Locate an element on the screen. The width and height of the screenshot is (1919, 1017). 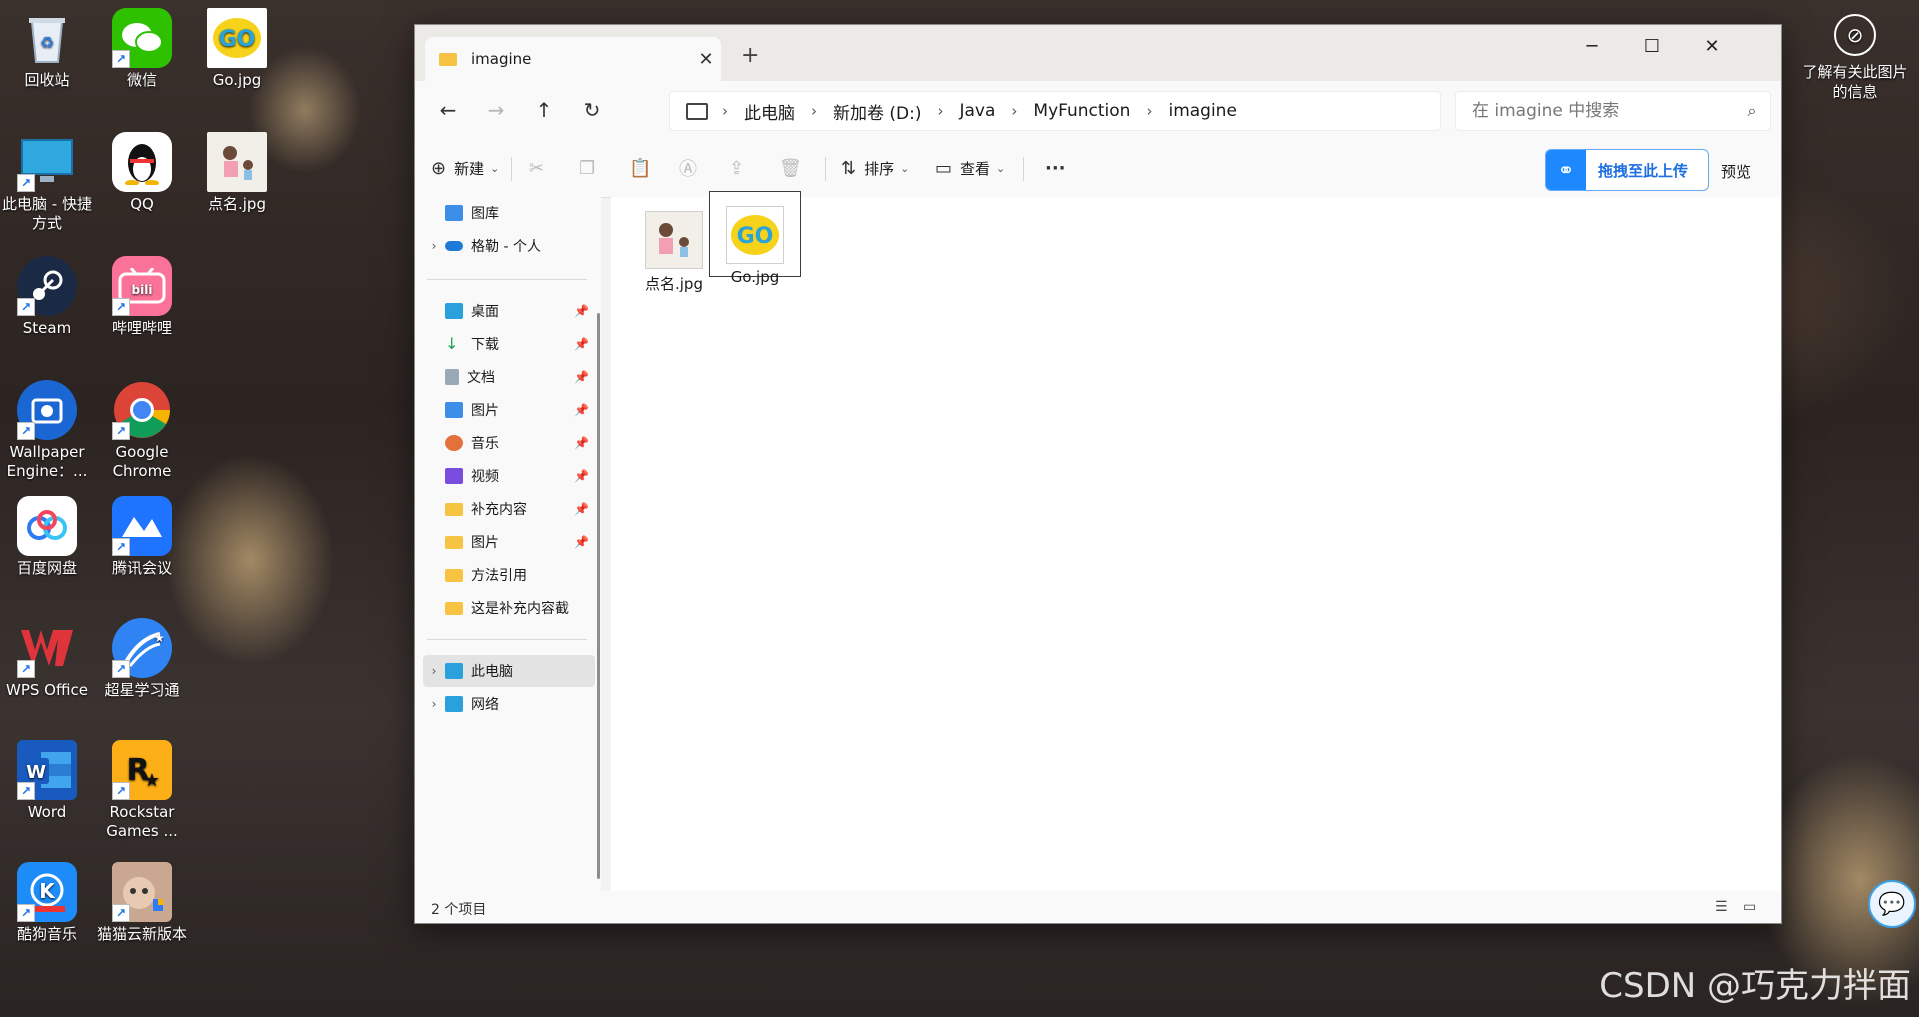
new-tab-button: + is located at coordinates (750, 55).